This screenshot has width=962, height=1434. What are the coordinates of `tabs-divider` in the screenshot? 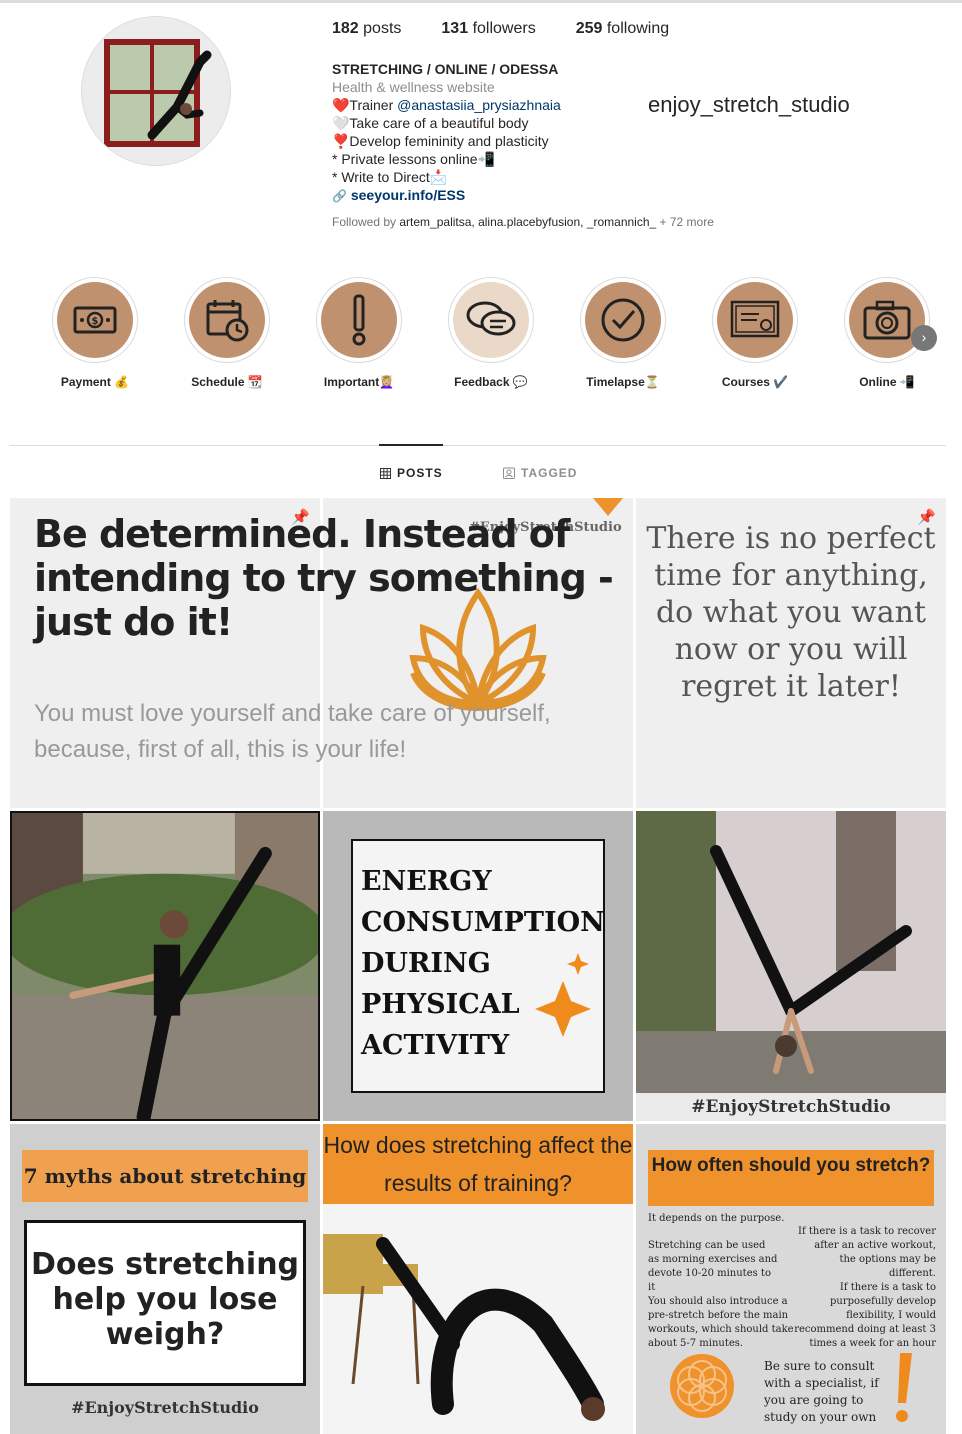 It's located at (477, 445).